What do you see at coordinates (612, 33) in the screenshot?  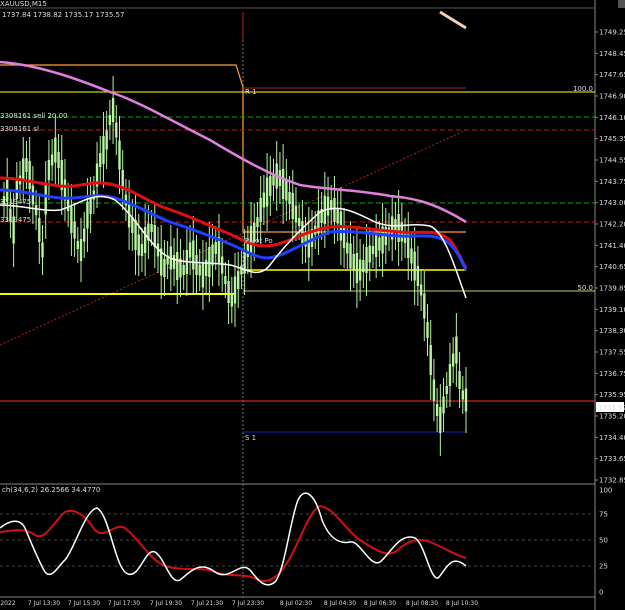 I see `price-tick-label: 1749.25` at bounding box center [612, 33].